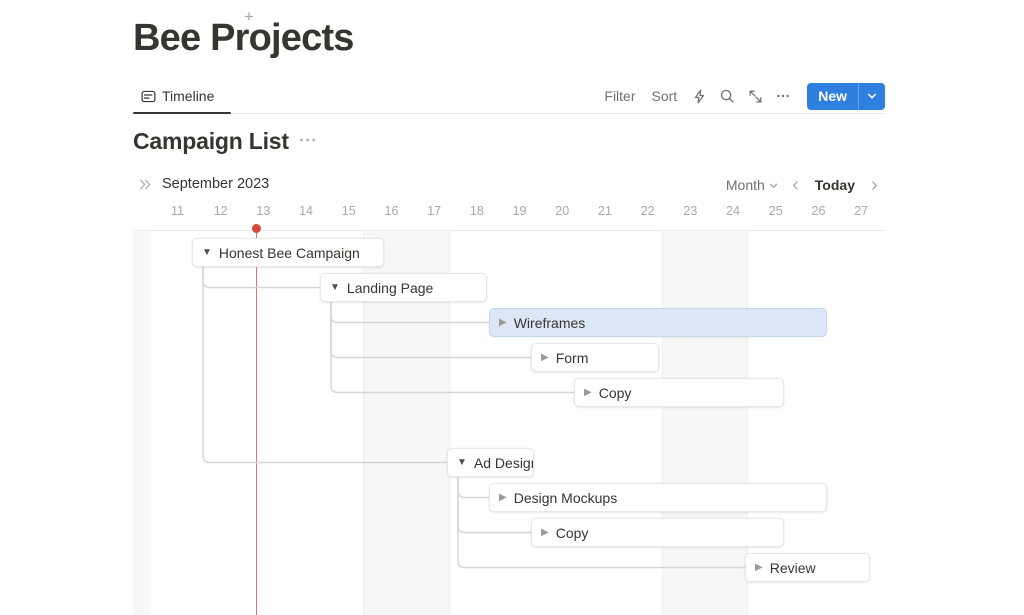 Image resolution: width=1024 pixels, height=615 pixels. I want to click on view-bar-divider, so click(509, 113).